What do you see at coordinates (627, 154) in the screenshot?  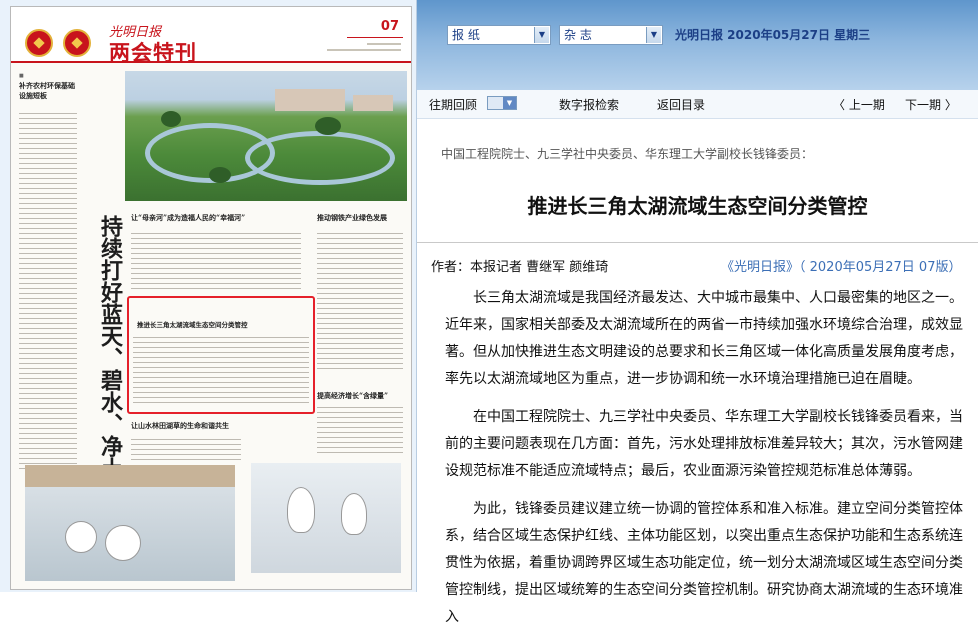 I see `article-subhead: 中国工程院院士、九三学社中央委员、华东理工大学副校长钱锋委员：` at bounding box center [627, 154].